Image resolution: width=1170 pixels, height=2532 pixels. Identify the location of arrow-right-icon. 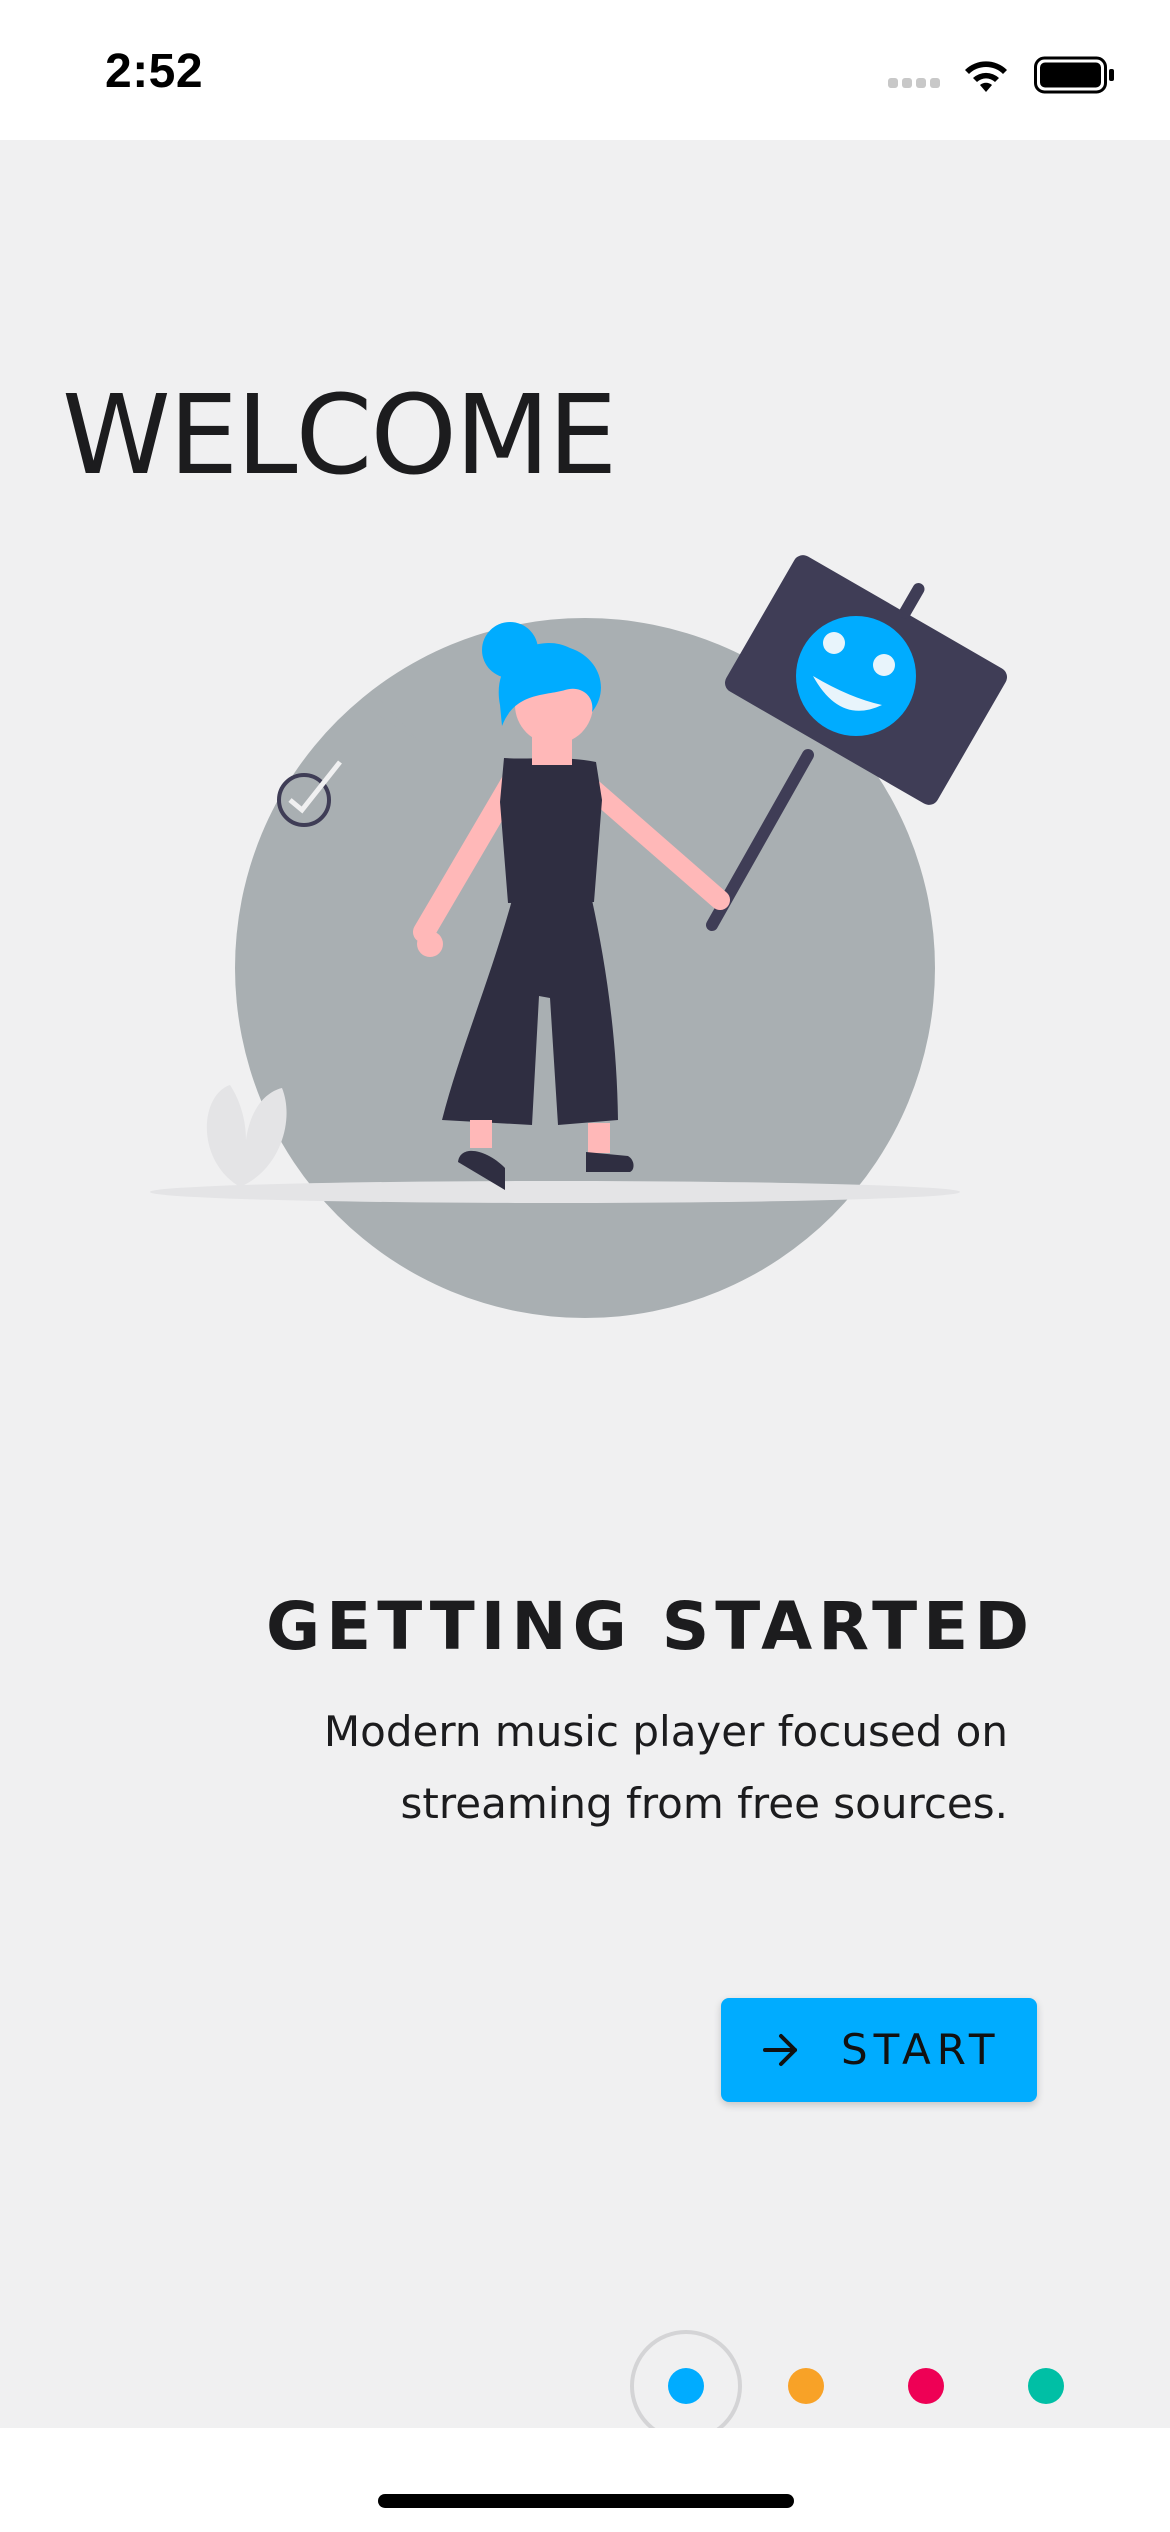
(780, 2050).